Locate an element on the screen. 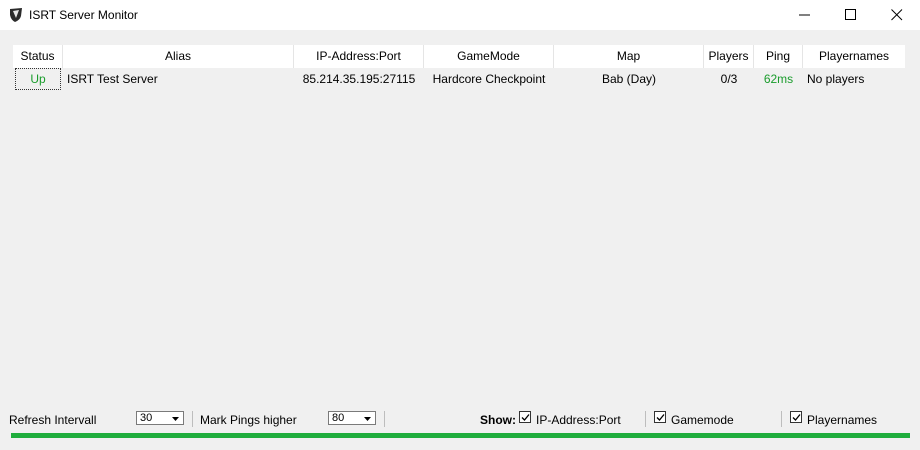 The height and width of the screenshot is (450, 920). mark-pings-label: Mark Pings higher is located at coordinates (248, 420).